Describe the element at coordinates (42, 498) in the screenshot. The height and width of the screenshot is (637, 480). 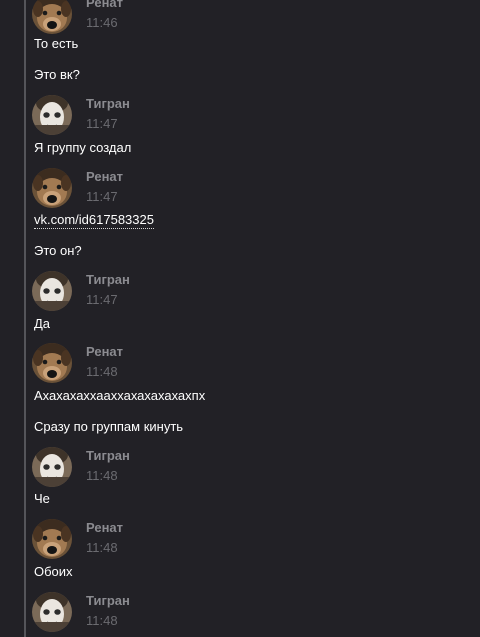
I see `message-text: Че` at that location.